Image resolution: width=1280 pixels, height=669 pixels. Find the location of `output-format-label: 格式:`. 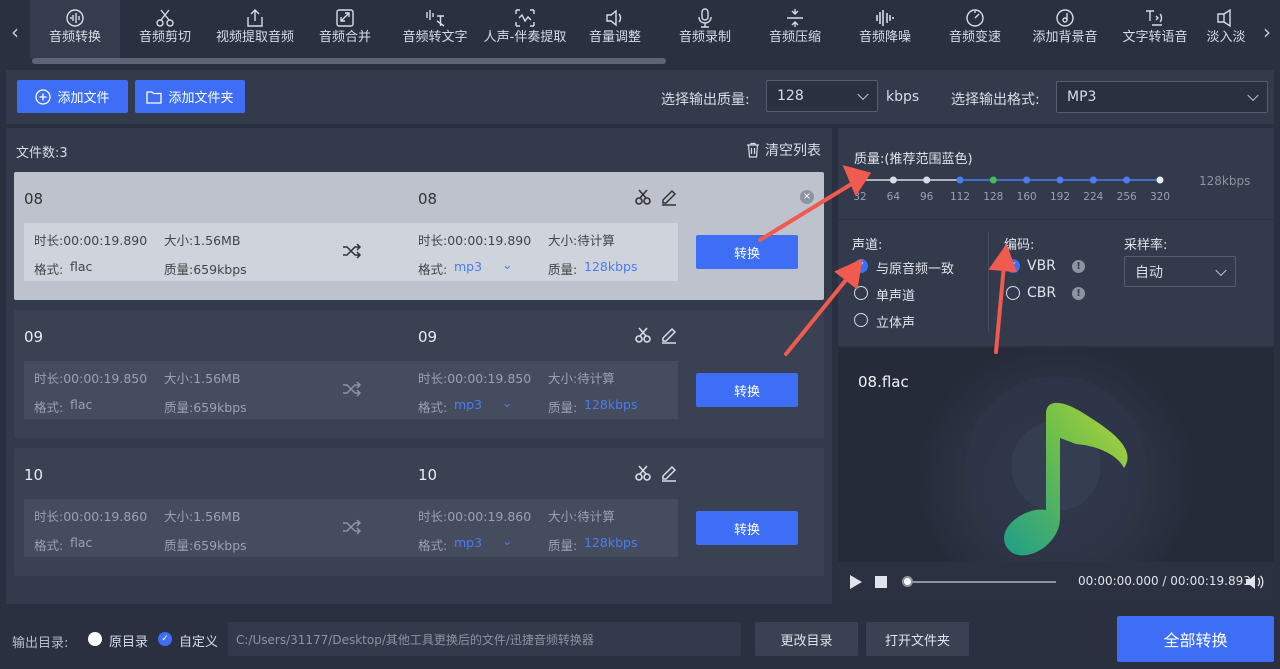

output-format-label: 格式: is located at coordinates (433, 269).